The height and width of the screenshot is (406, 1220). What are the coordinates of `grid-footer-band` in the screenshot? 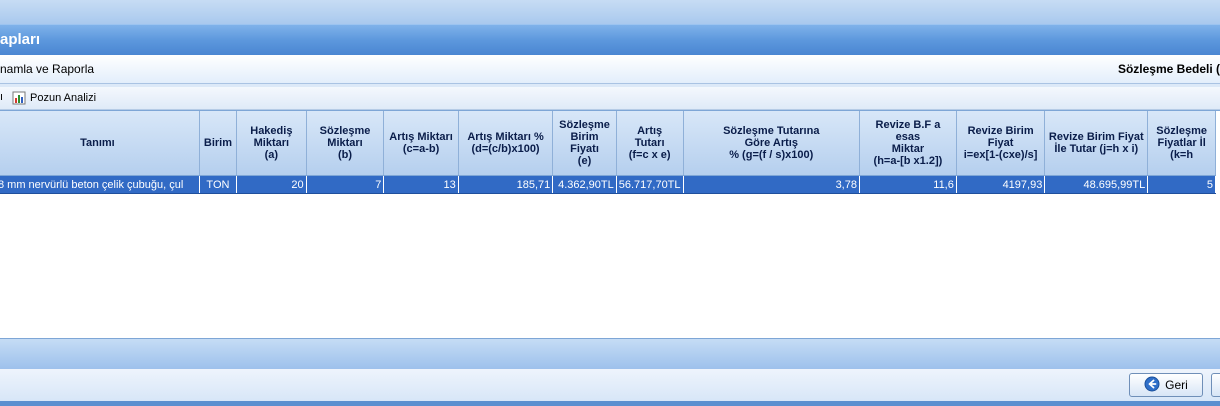 It's located at (610, 354).